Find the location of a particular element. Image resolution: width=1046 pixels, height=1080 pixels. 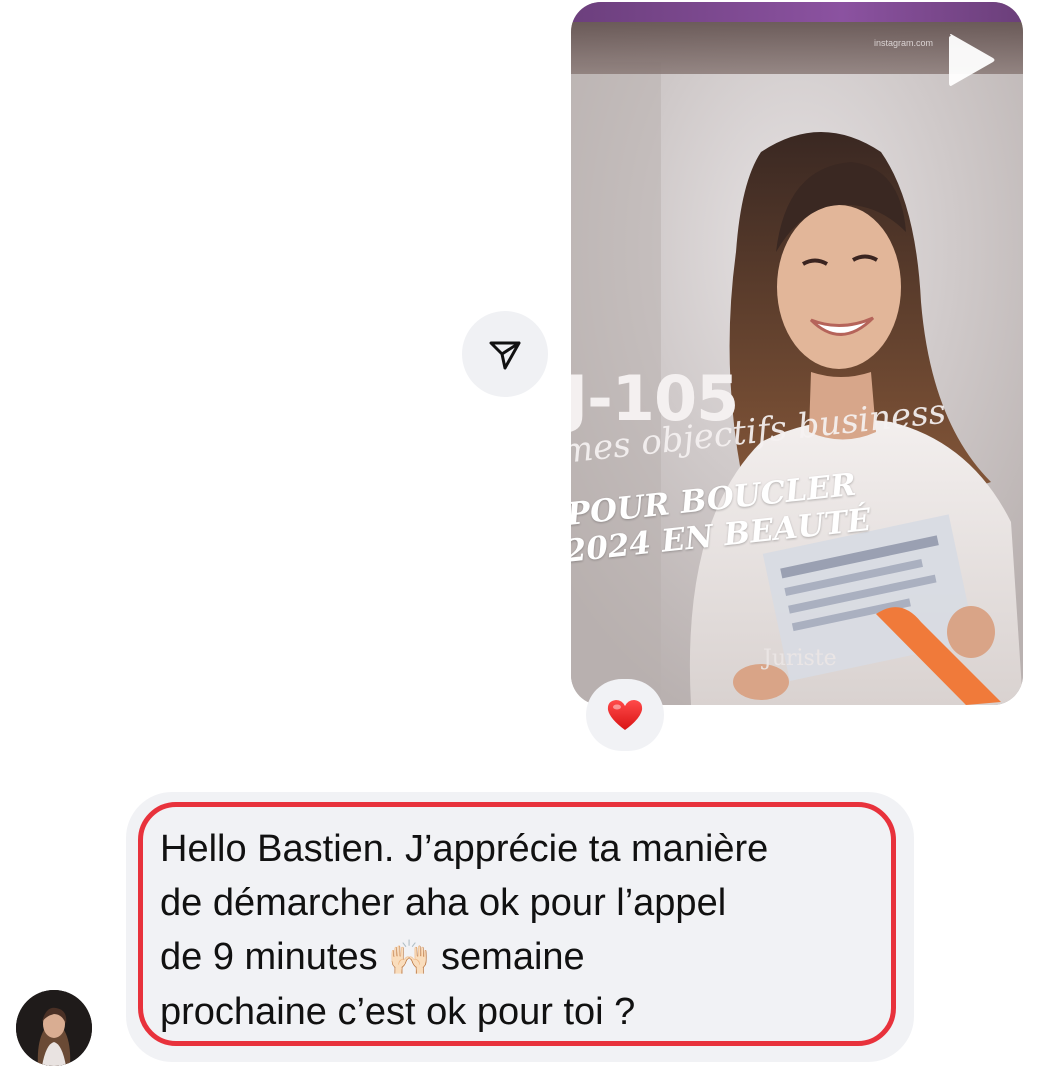

avatar-image is located at coordinates (54, 1028).